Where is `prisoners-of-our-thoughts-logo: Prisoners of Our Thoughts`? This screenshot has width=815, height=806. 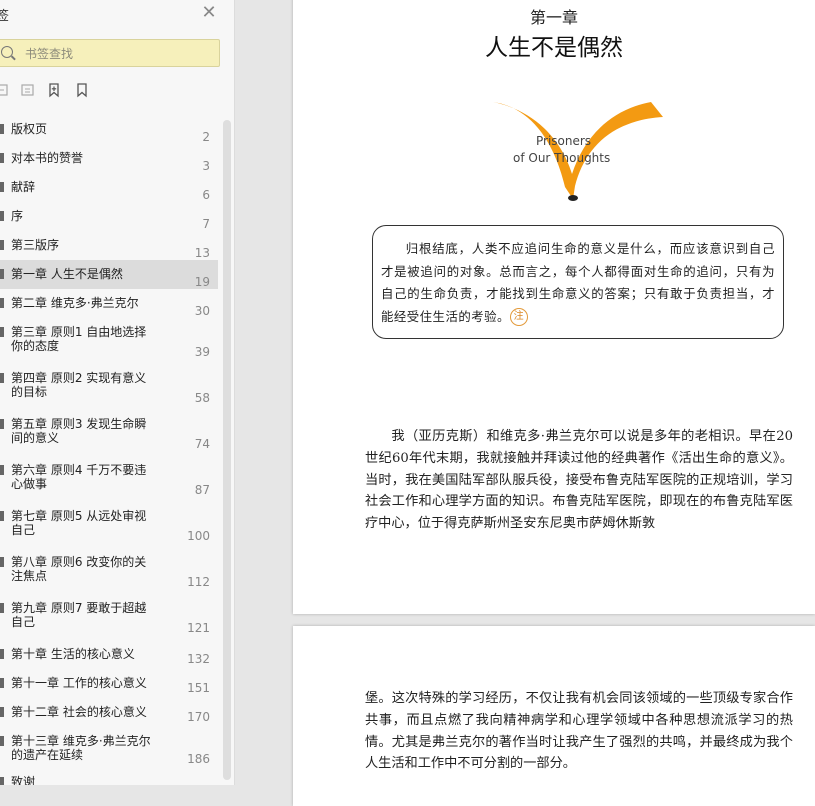
prisoners-of-our-thoughts-logo: Prisoners of Our Thoughts is located at coordinates (578, 151).